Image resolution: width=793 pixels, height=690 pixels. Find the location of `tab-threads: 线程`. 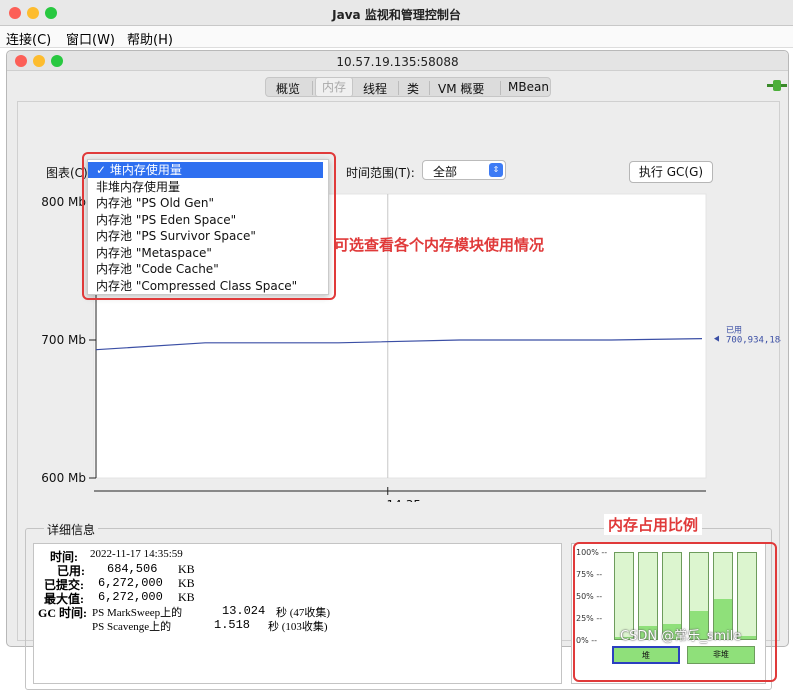

tab-threads: 线程 is located at coordinates (375, 88).